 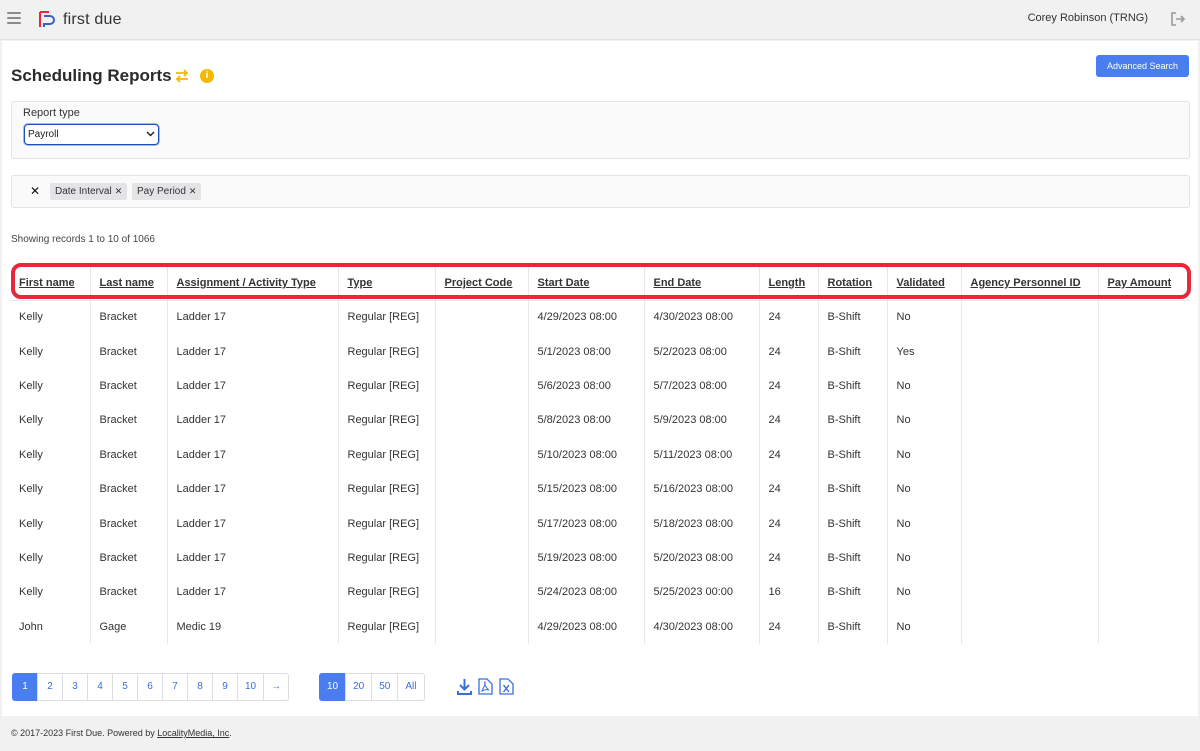 I want to click on page-button: 8, so click(x=200, y=687).